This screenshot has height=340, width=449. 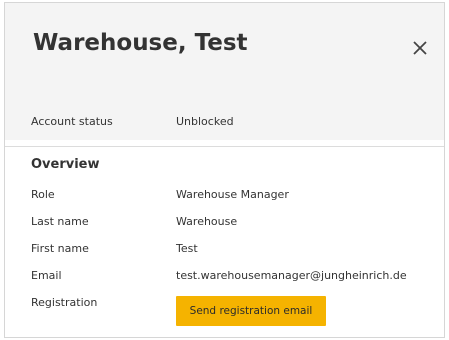 I want to click on field-row-last-name: Last name Warehouse, so click(x=224, y=223).